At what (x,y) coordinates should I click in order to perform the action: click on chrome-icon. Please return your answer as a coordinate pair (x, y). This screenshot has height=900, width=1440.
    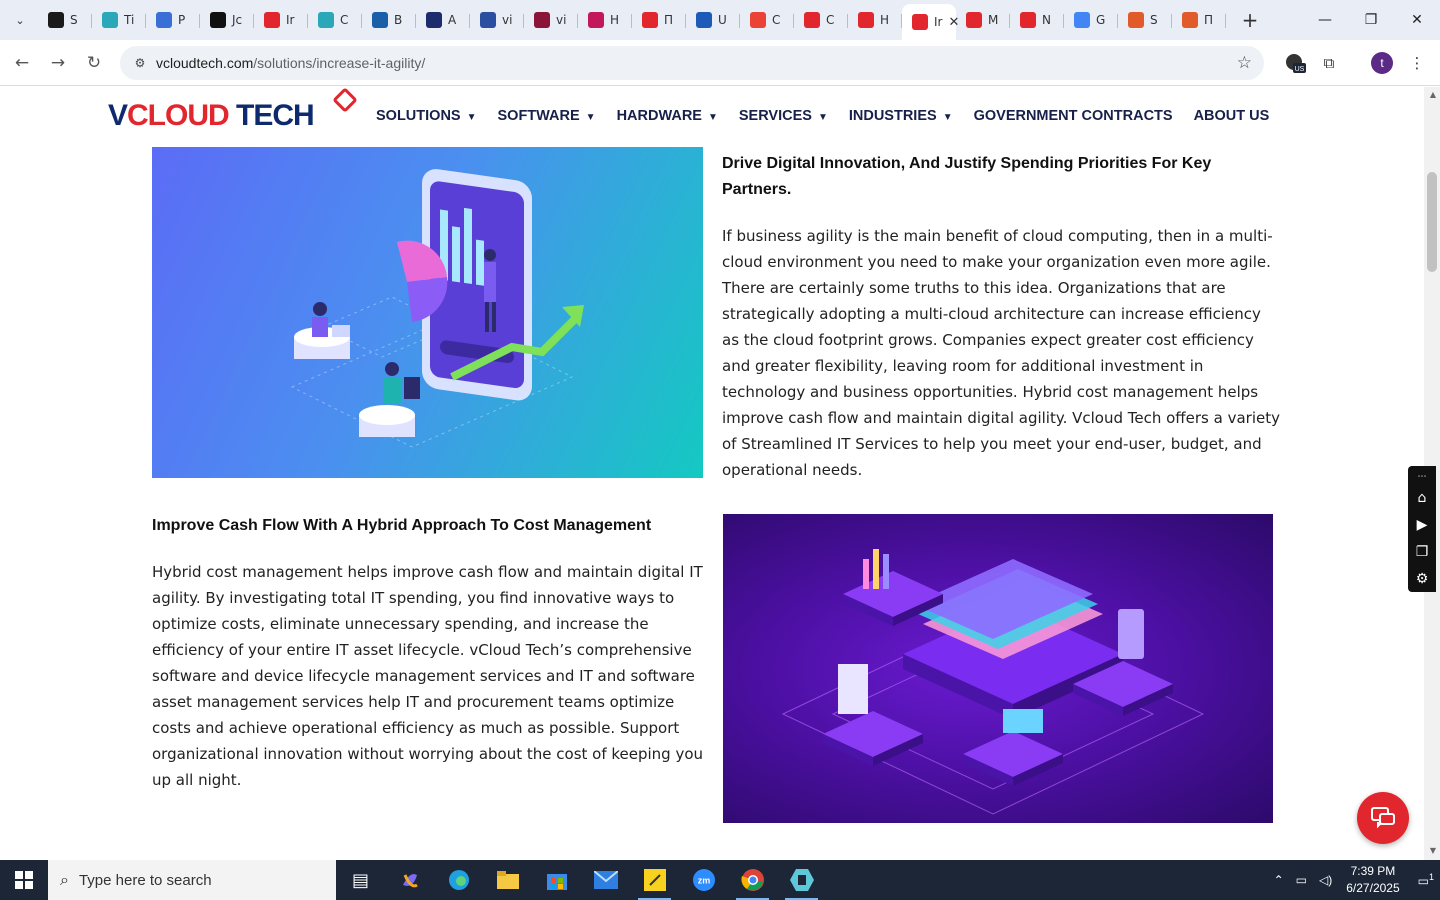
    Looking at the image, I should click on (752, 880).